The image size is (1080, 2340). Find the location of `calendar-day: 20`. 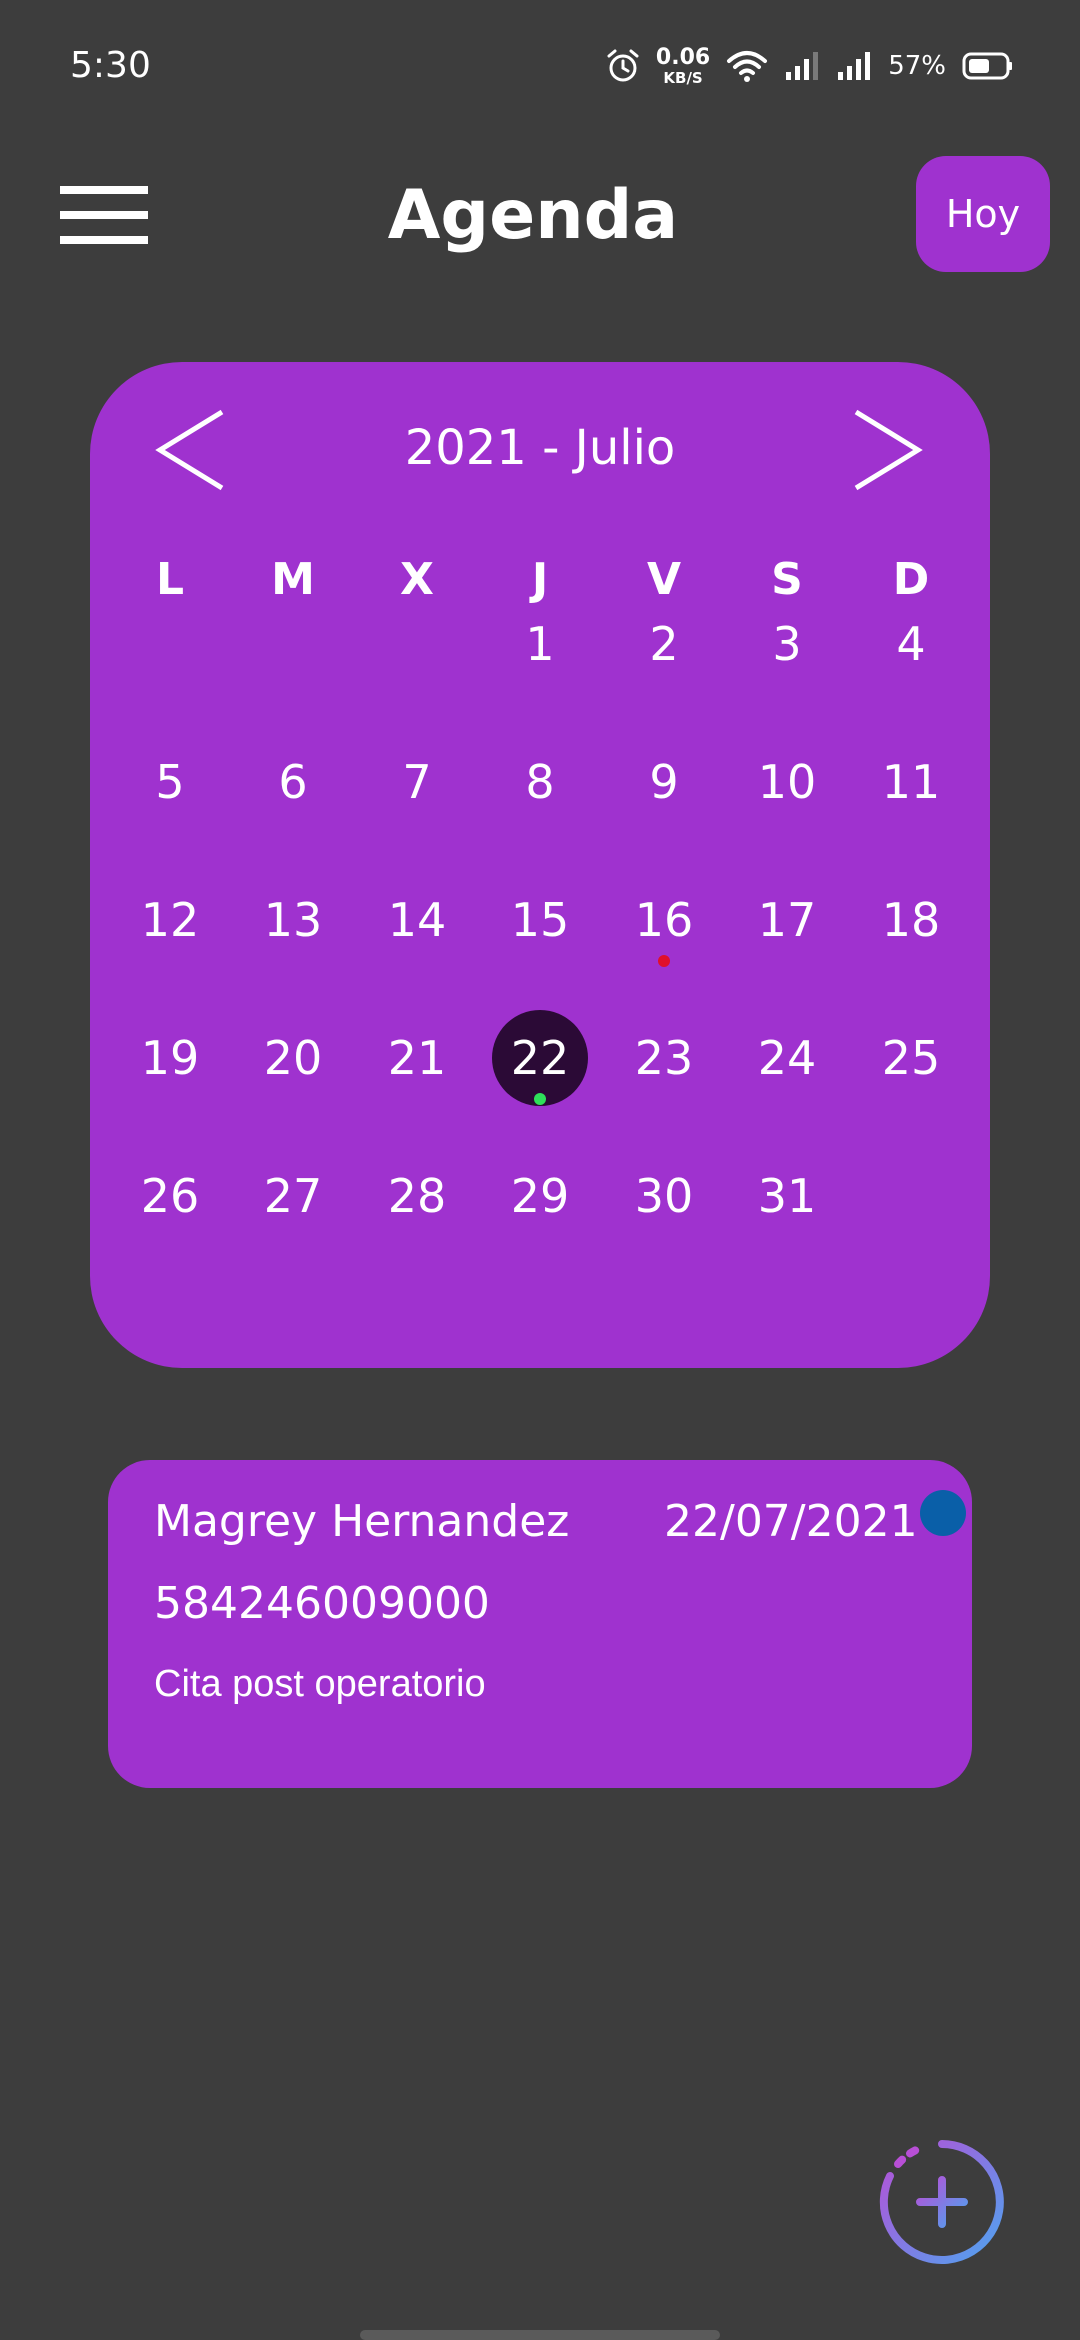

calendar-day: 20 is located at coordinates (293, 1058).